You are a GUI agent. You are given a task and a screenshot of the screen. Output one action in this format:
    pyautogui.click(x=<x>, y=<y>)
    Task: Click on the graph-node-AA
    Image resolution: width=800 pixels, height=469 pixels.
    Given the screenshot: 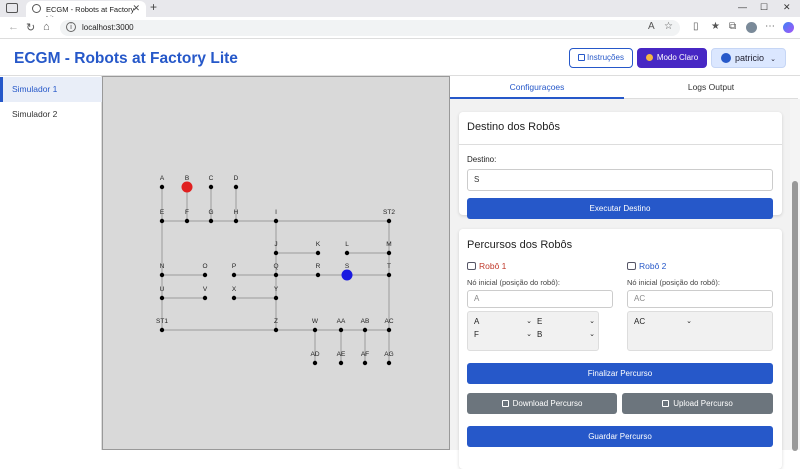 What is the action you would take?
    pyautogui.click(x=341, y=330)
    